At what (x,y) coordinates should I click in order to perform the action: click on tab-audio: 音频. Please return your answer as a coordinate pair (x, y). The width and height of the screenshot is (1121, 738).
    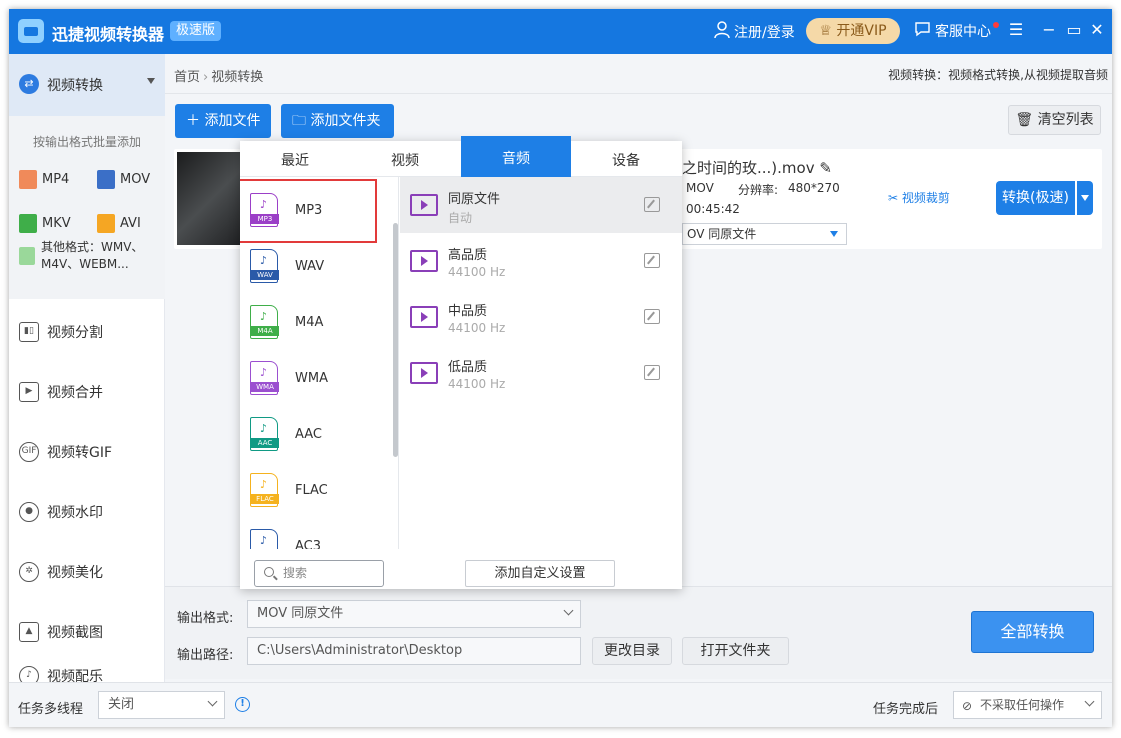
    Looking at the image, I should click on (516, 156).